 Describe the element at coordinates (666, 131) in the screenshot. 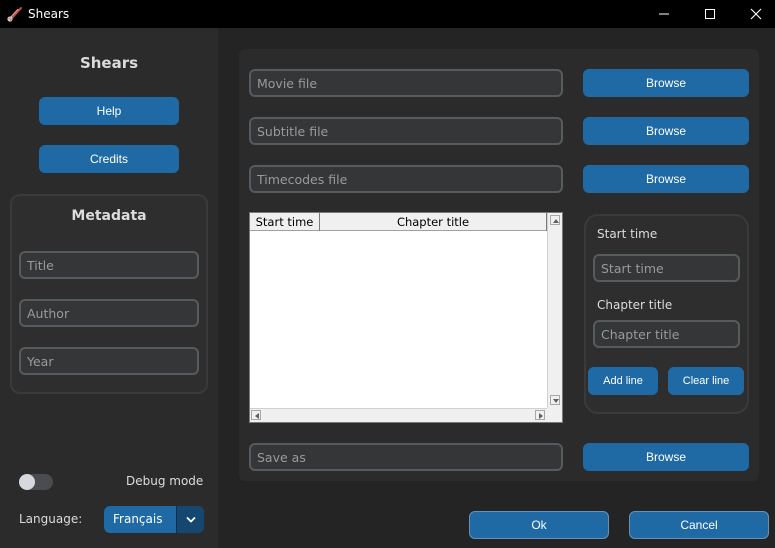

I see `browse-subtitle-button: Browse` at that location.